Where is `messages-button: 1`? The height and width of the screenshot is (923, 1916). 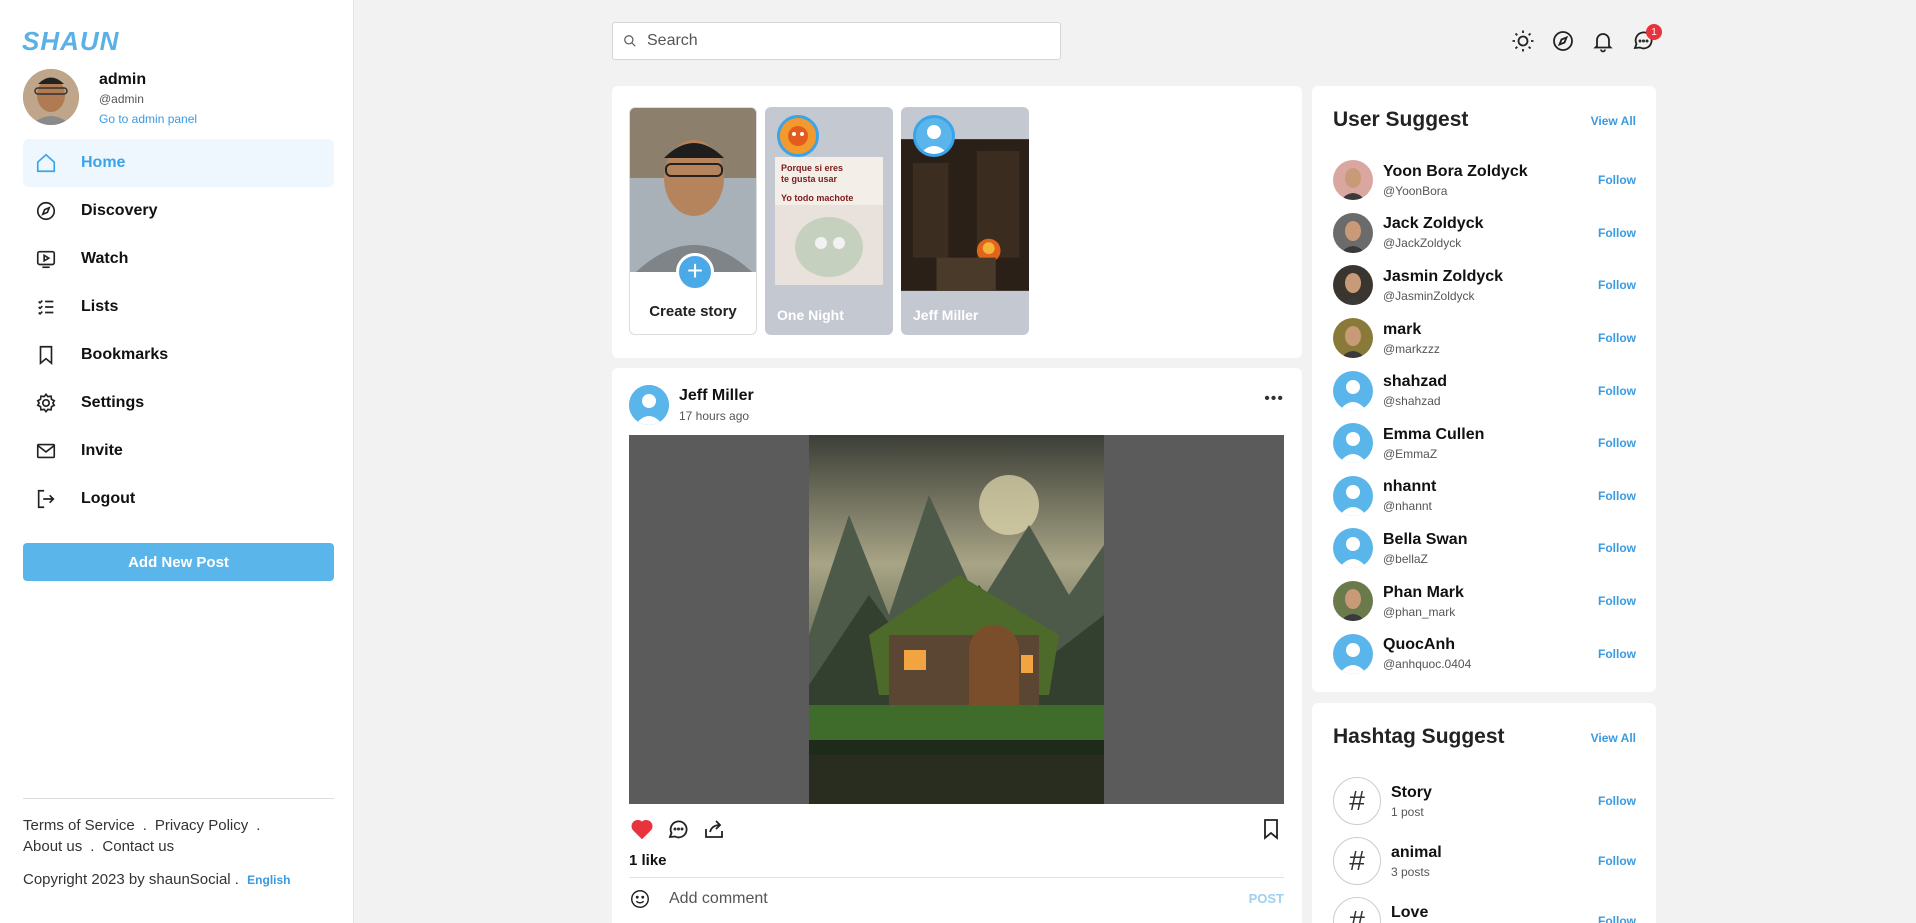
messages-button: 1 is located at coordinates (1646, 39).